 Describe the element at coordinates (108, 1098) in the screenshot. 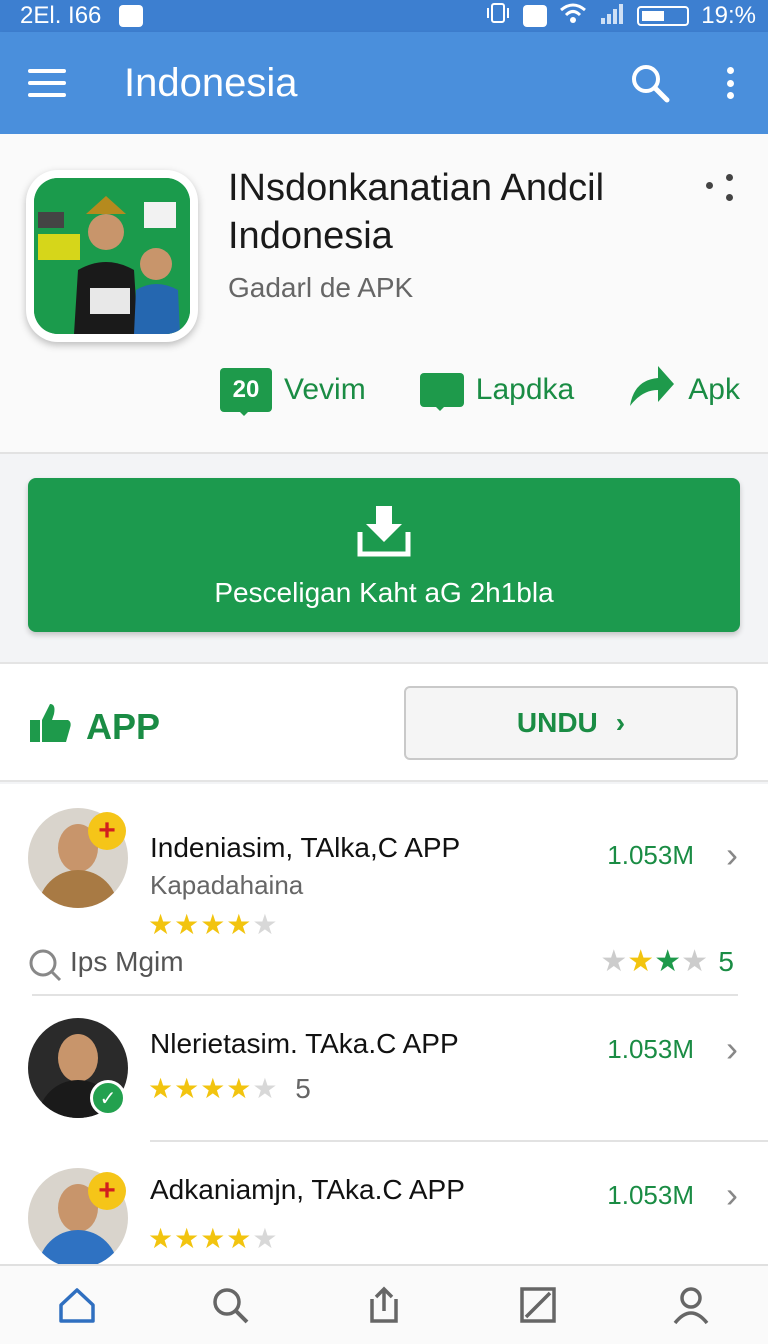

I see `verified-check-icon: ✓` at that location.